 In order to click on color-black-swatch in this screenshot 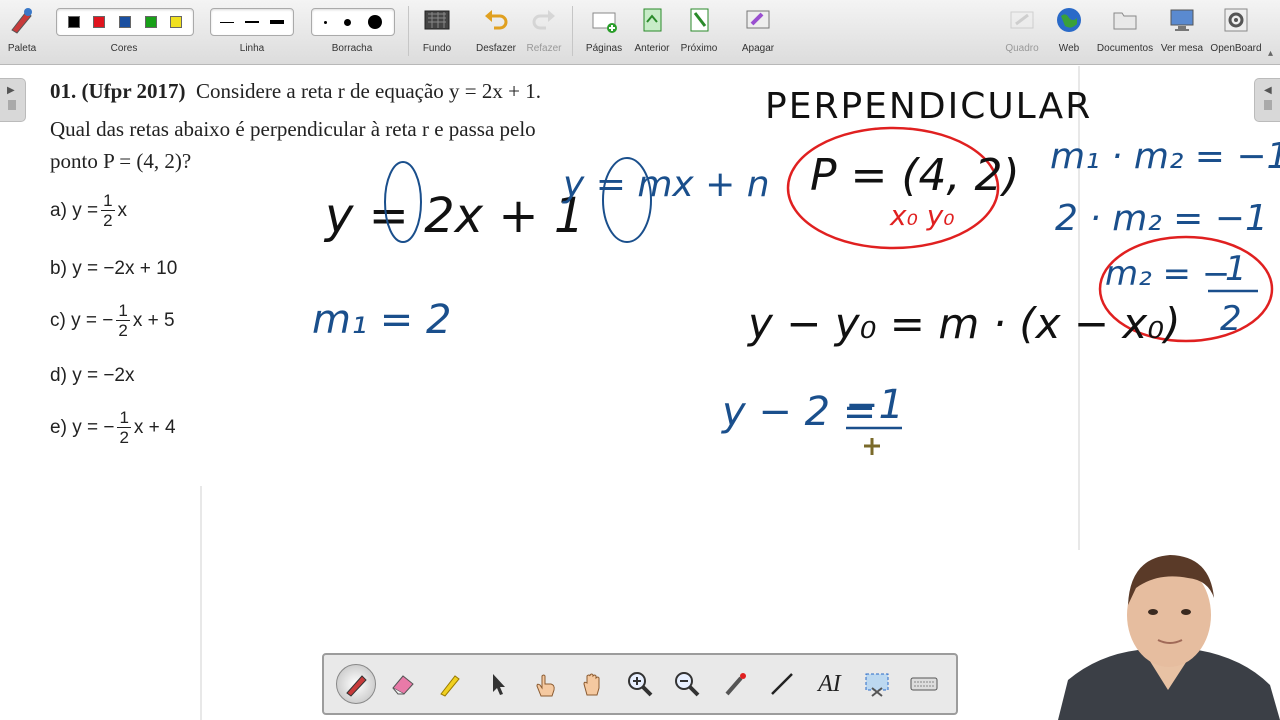, I will do `click(73, 22)`.